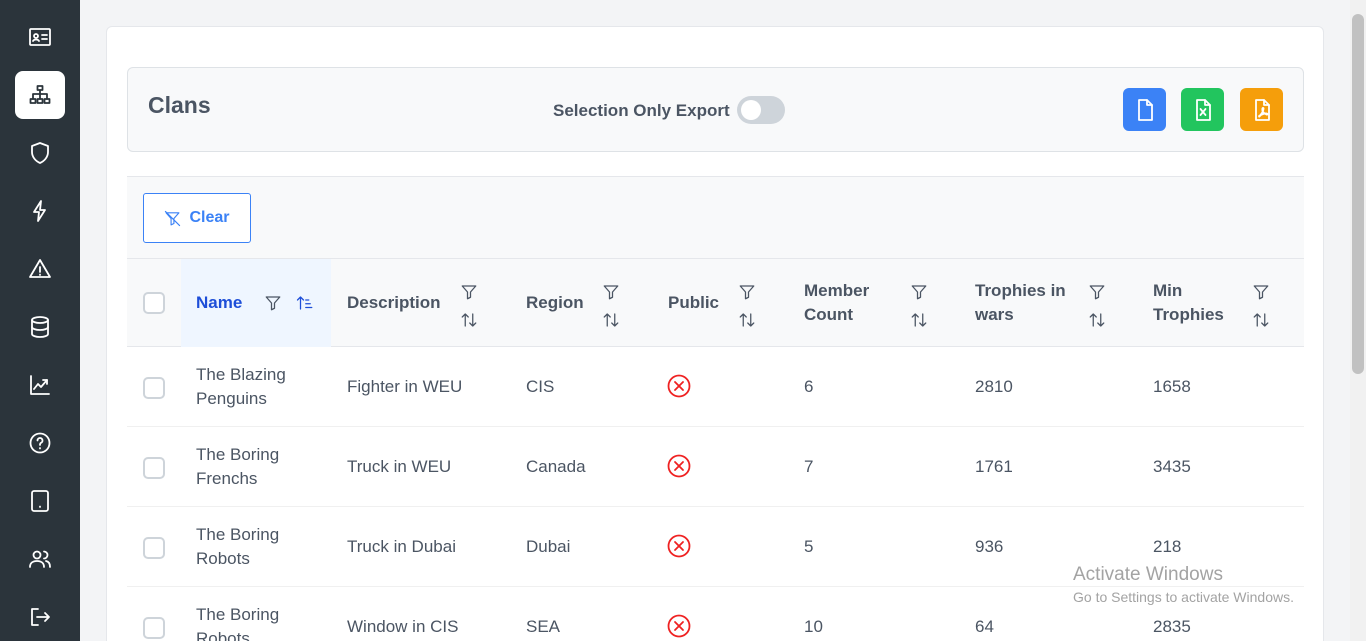 This screenshot has height=641, width=1366. I want to click on cell-description: Truck in Dubai, so click(401, 546).